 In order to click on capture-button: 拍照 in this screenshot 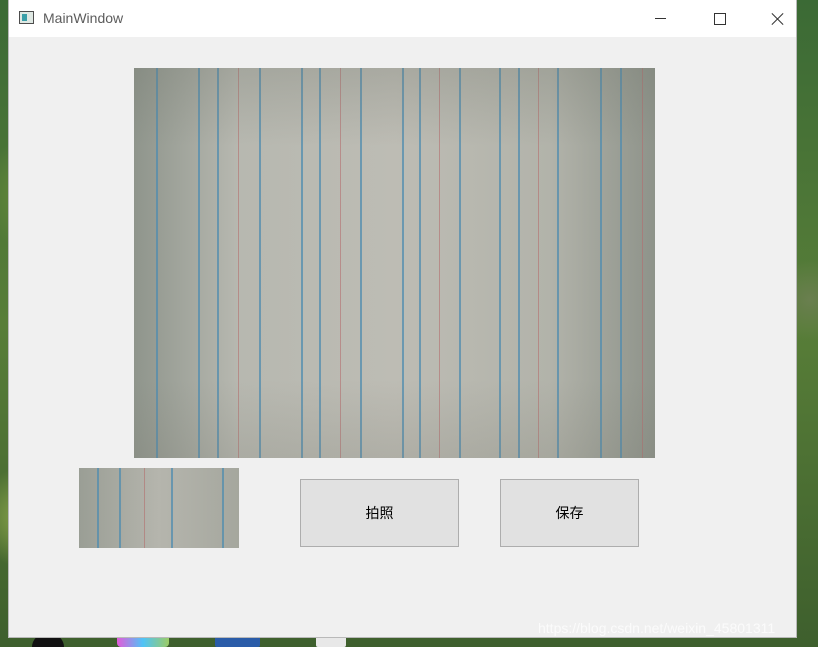, I will do `click(379, 513)`.